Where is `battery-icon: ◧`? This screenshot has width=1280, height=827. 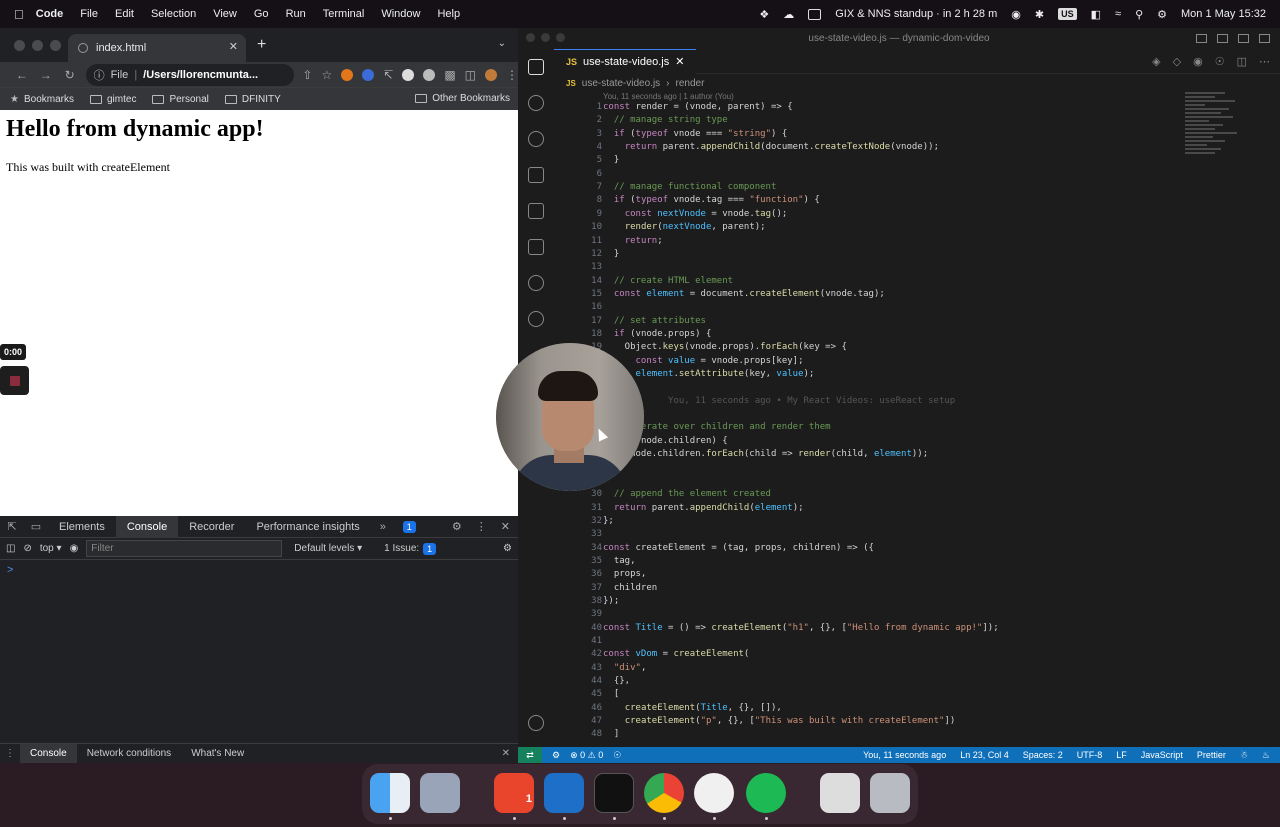
battery-icon: ◧ is located at coordinates (1096, 14).